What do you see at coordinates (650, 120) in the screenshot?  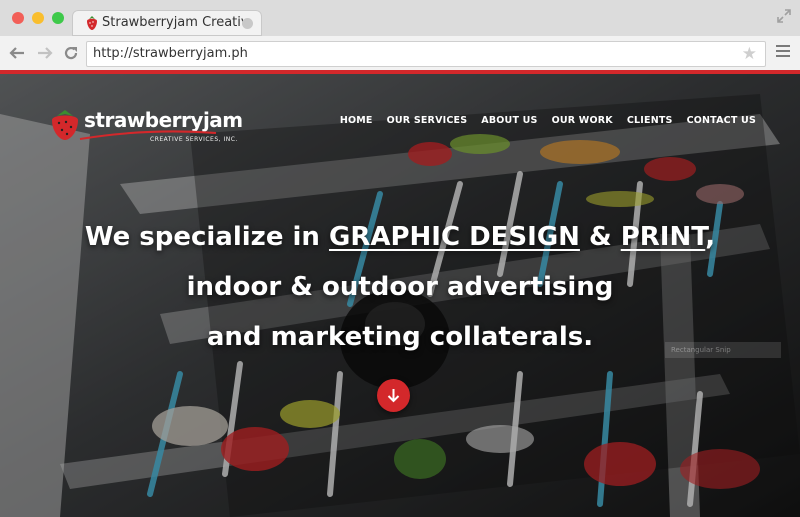 I see `nav-clients: CLIENTS` at bounding box center [650, 120].